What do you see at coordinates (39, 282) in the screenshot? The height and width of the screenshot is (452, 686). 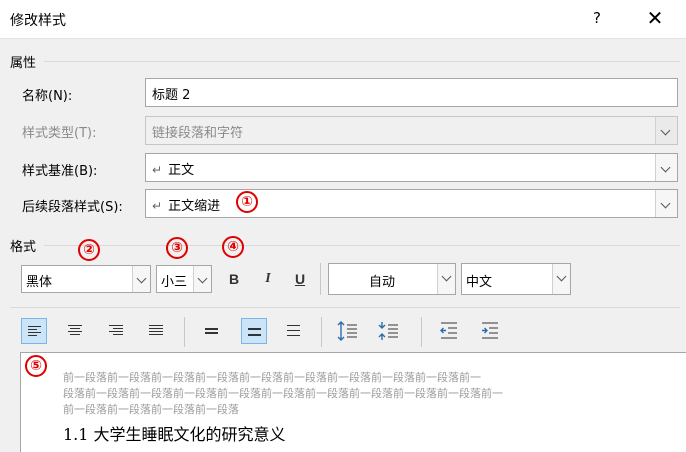 I see `font-name-value: 黑体` at bounding box center [39, 282].